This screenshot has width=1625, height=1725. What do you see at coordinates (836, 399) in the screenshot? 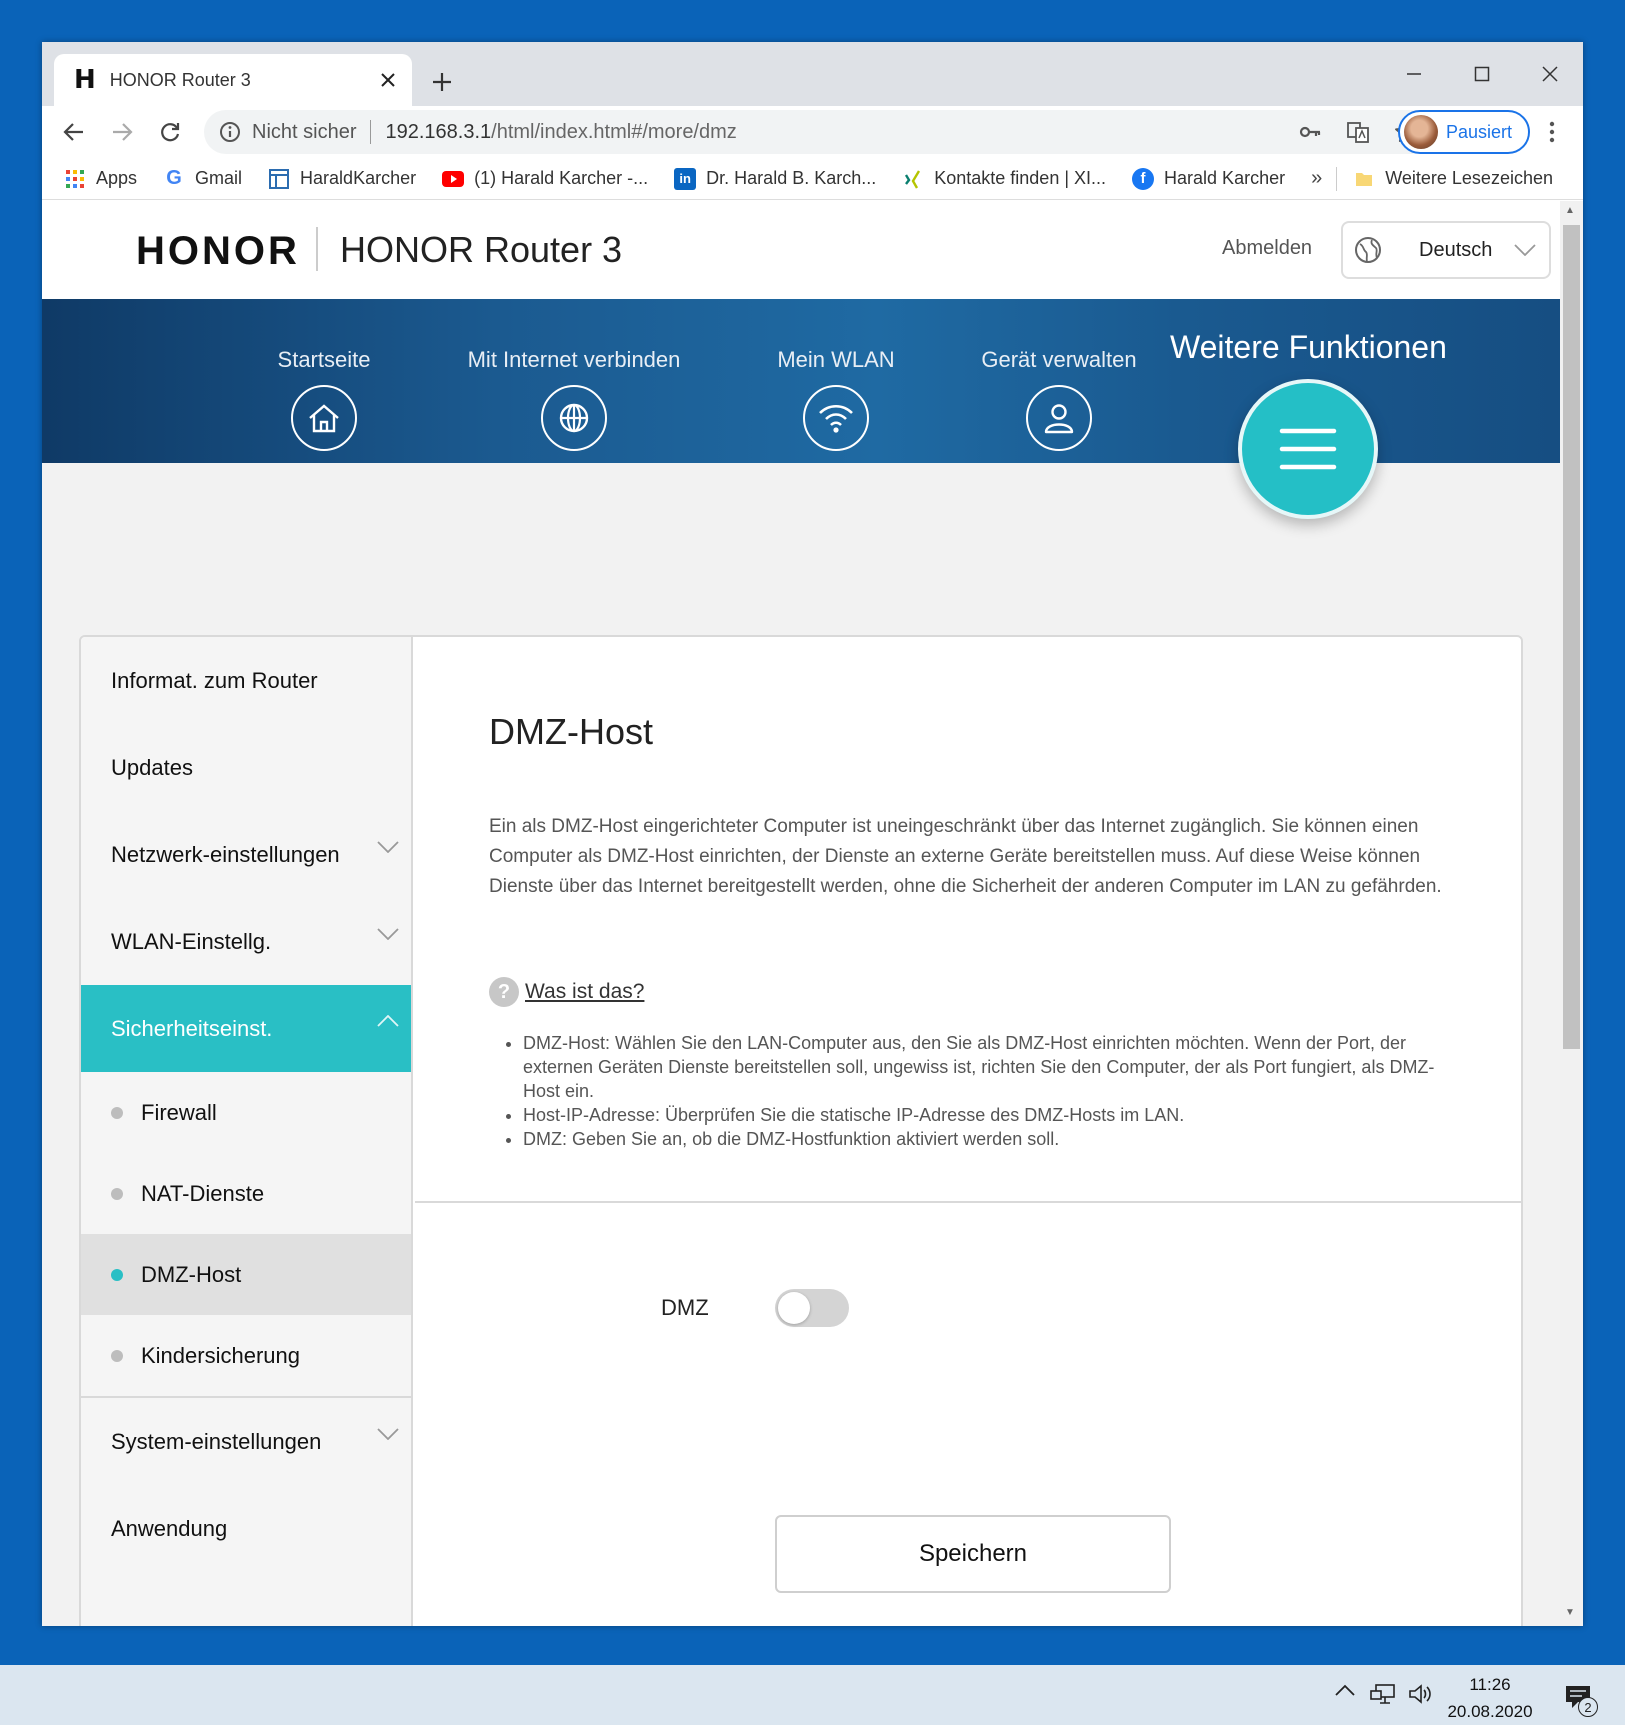
I see `nav-wlan: Mein WLAN` at bounding box center [836, 399].